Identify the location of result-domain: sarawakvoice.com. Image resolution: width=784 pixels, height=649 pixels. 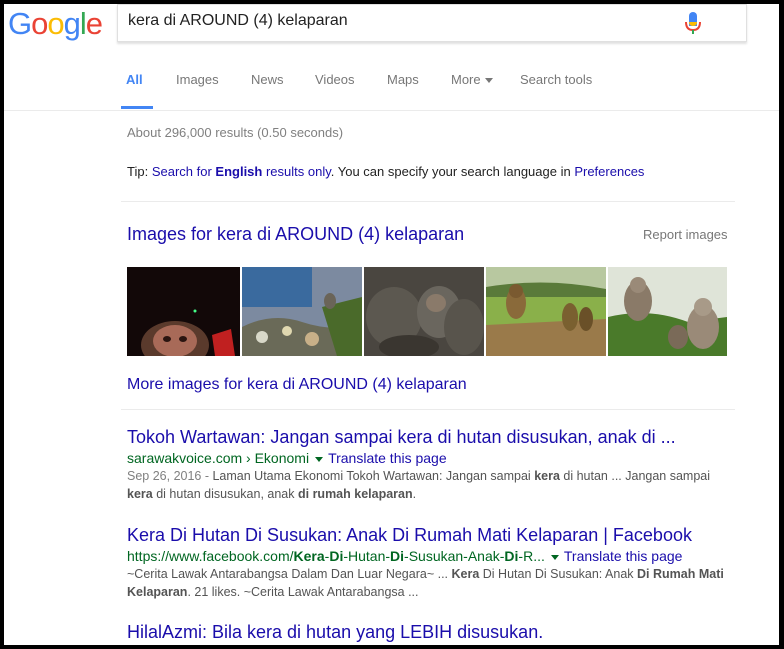
(185, 458).